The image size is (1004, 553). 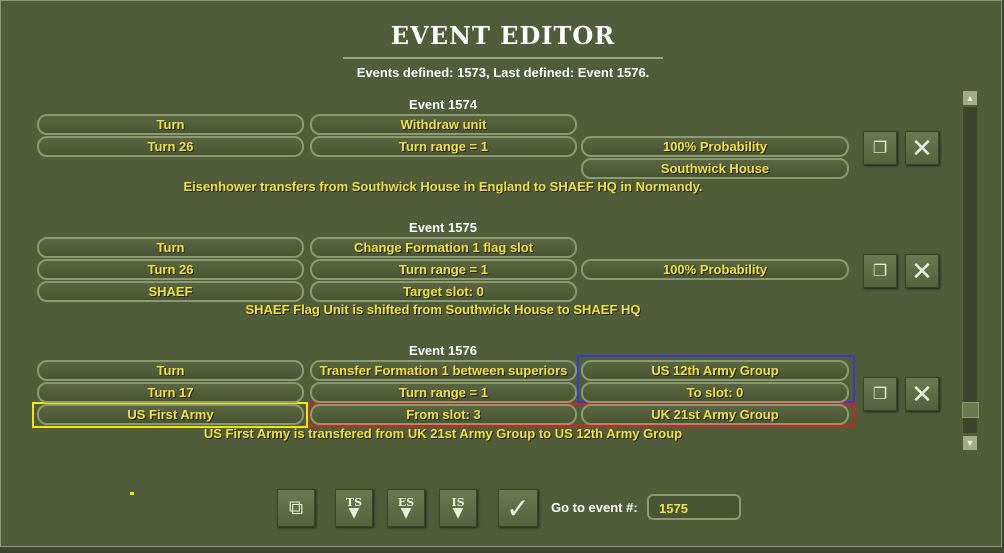 What do you see at coordinates (715, 392) in the screenshot?
I see `to-slot: To slot: 0` at bounding box center [715, 392].